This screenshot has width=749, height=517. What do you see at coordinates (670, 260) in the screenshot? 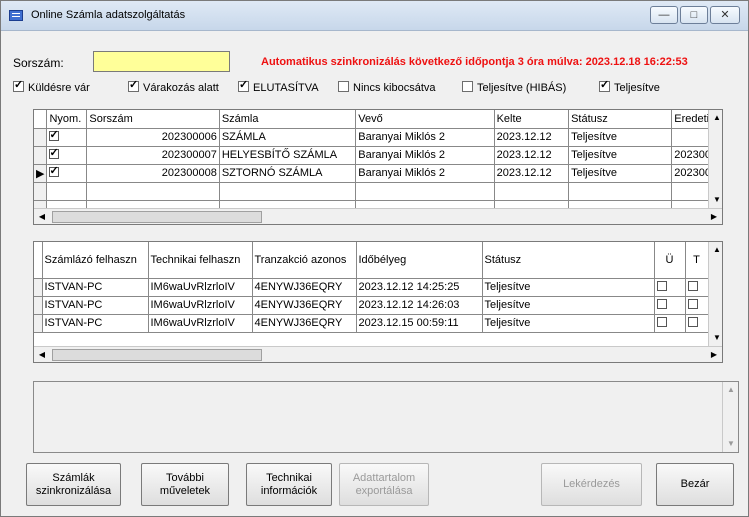
I see `col-u: Ü` at bounding box center [670, 260].